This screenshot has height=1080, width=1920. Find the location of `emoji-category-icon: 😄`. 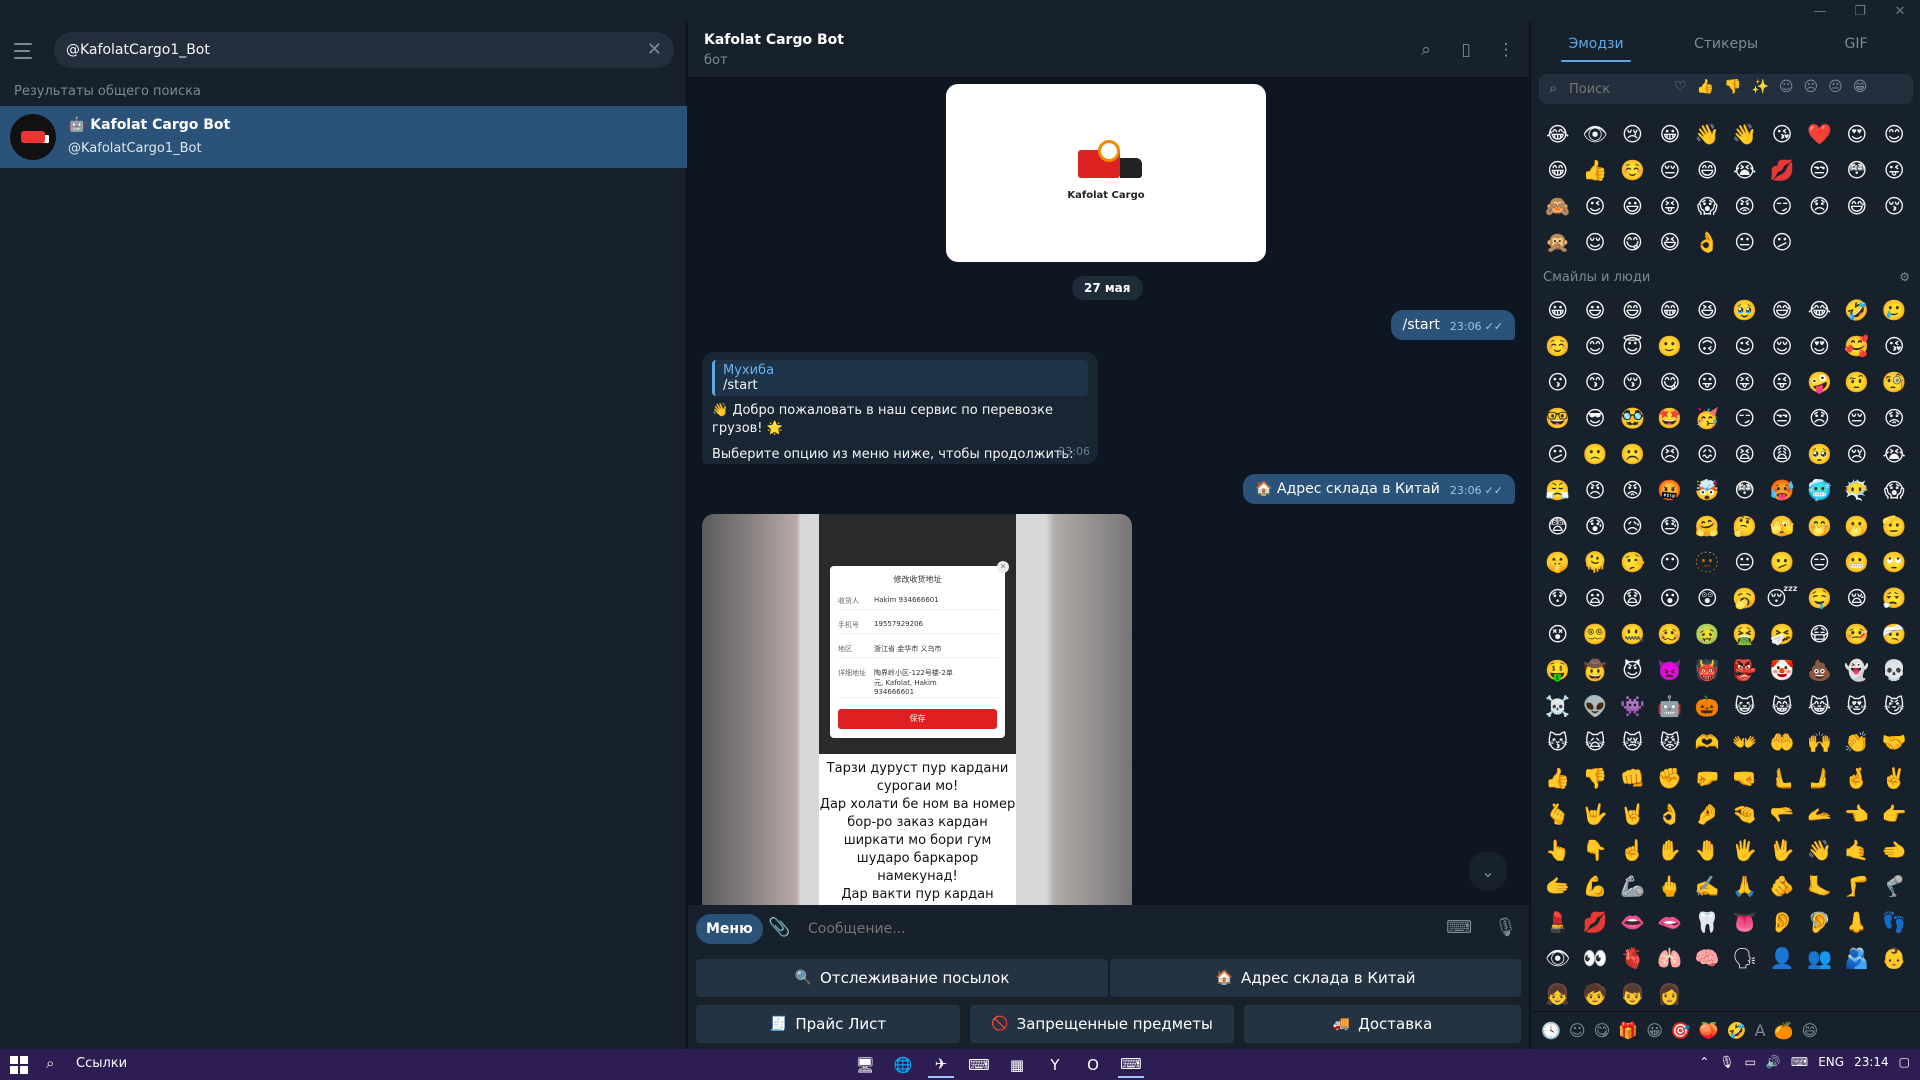

emoji-category-icon: 😄 is located at coordinates (1810, 1030).